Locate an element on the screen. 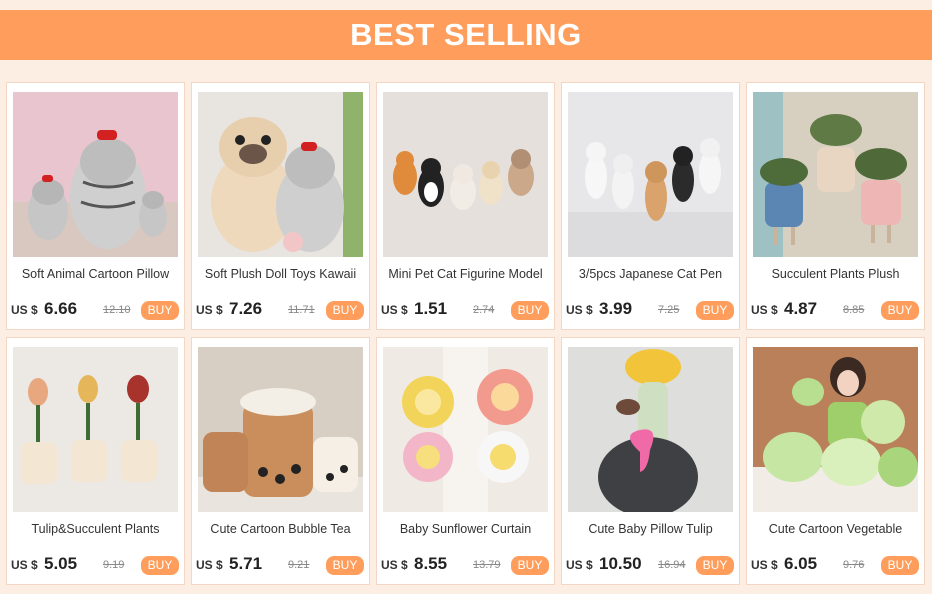 This screenshot has height=594, width=932. sale-price: 10.50 is located at coordinates (620, 563).